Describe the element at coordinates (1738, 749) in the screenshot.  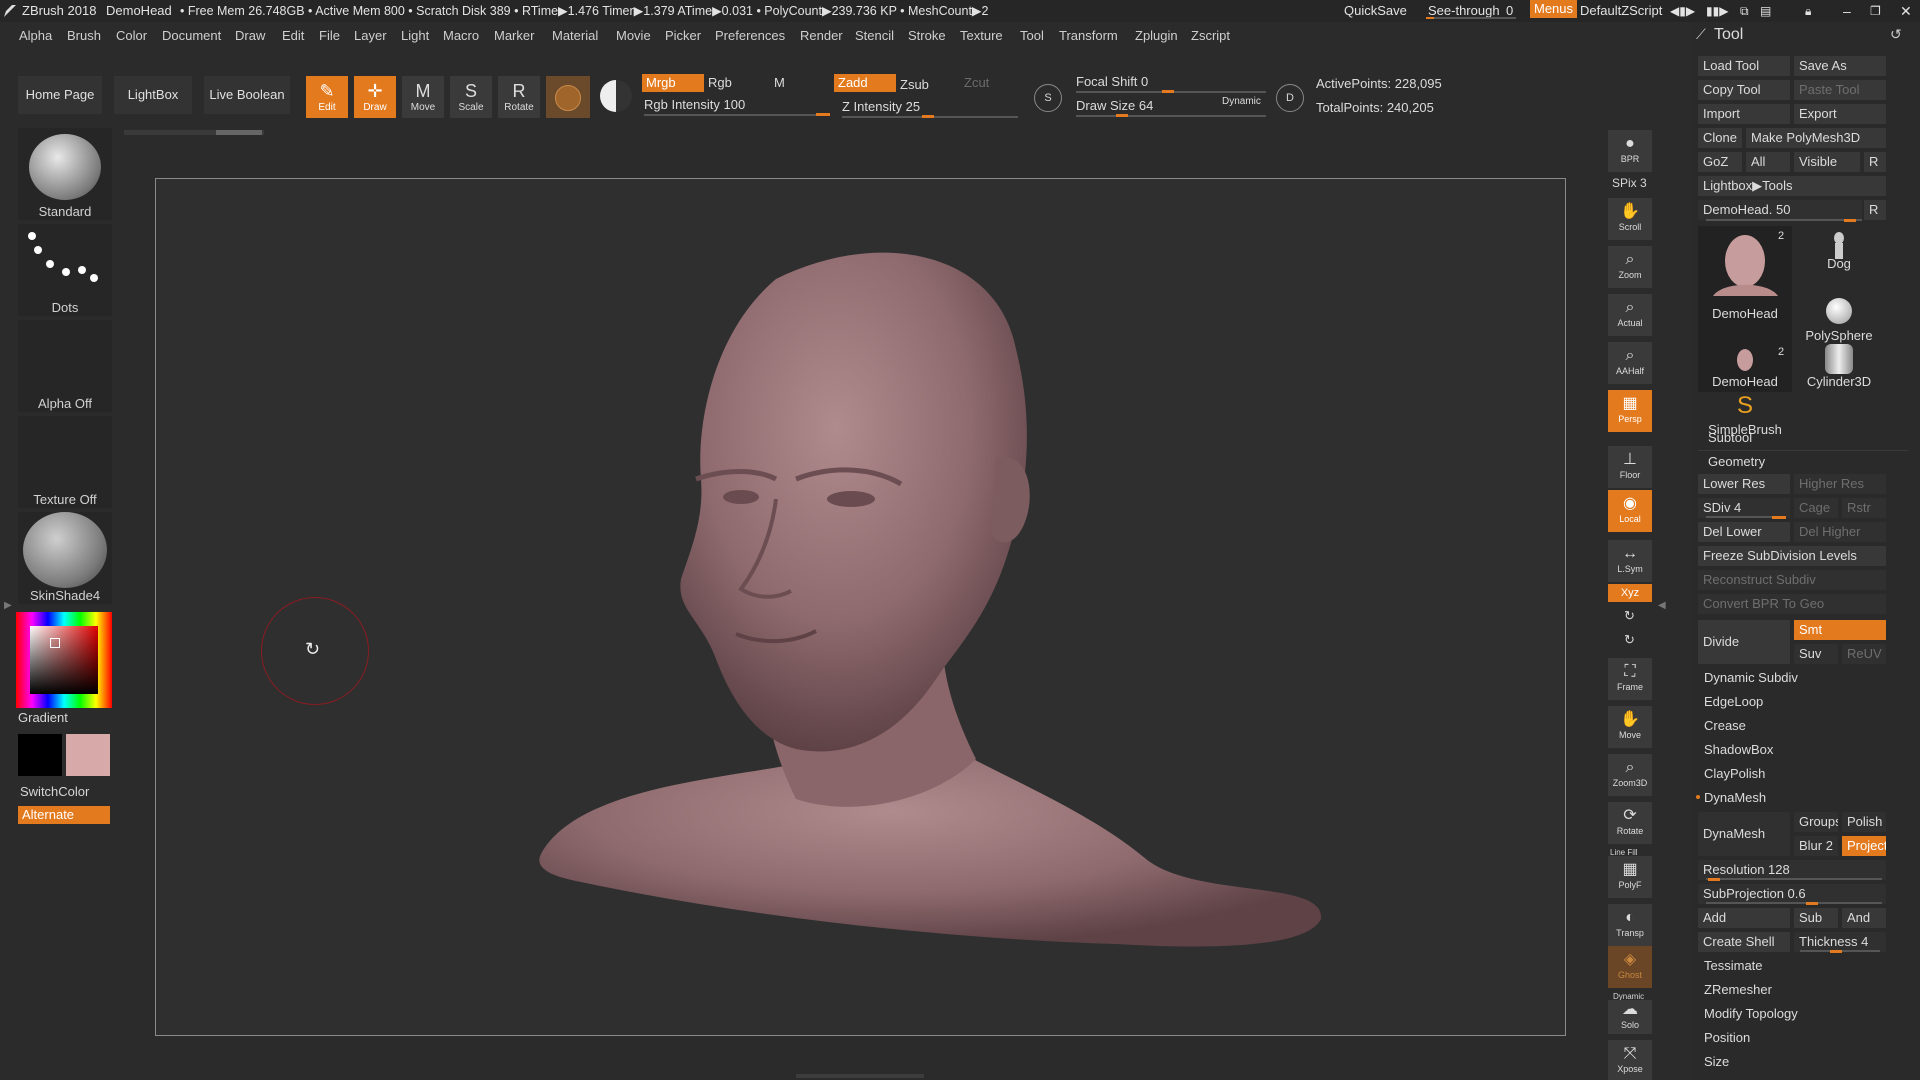
I see `shadowbox-section: ShadowBox` at that location.